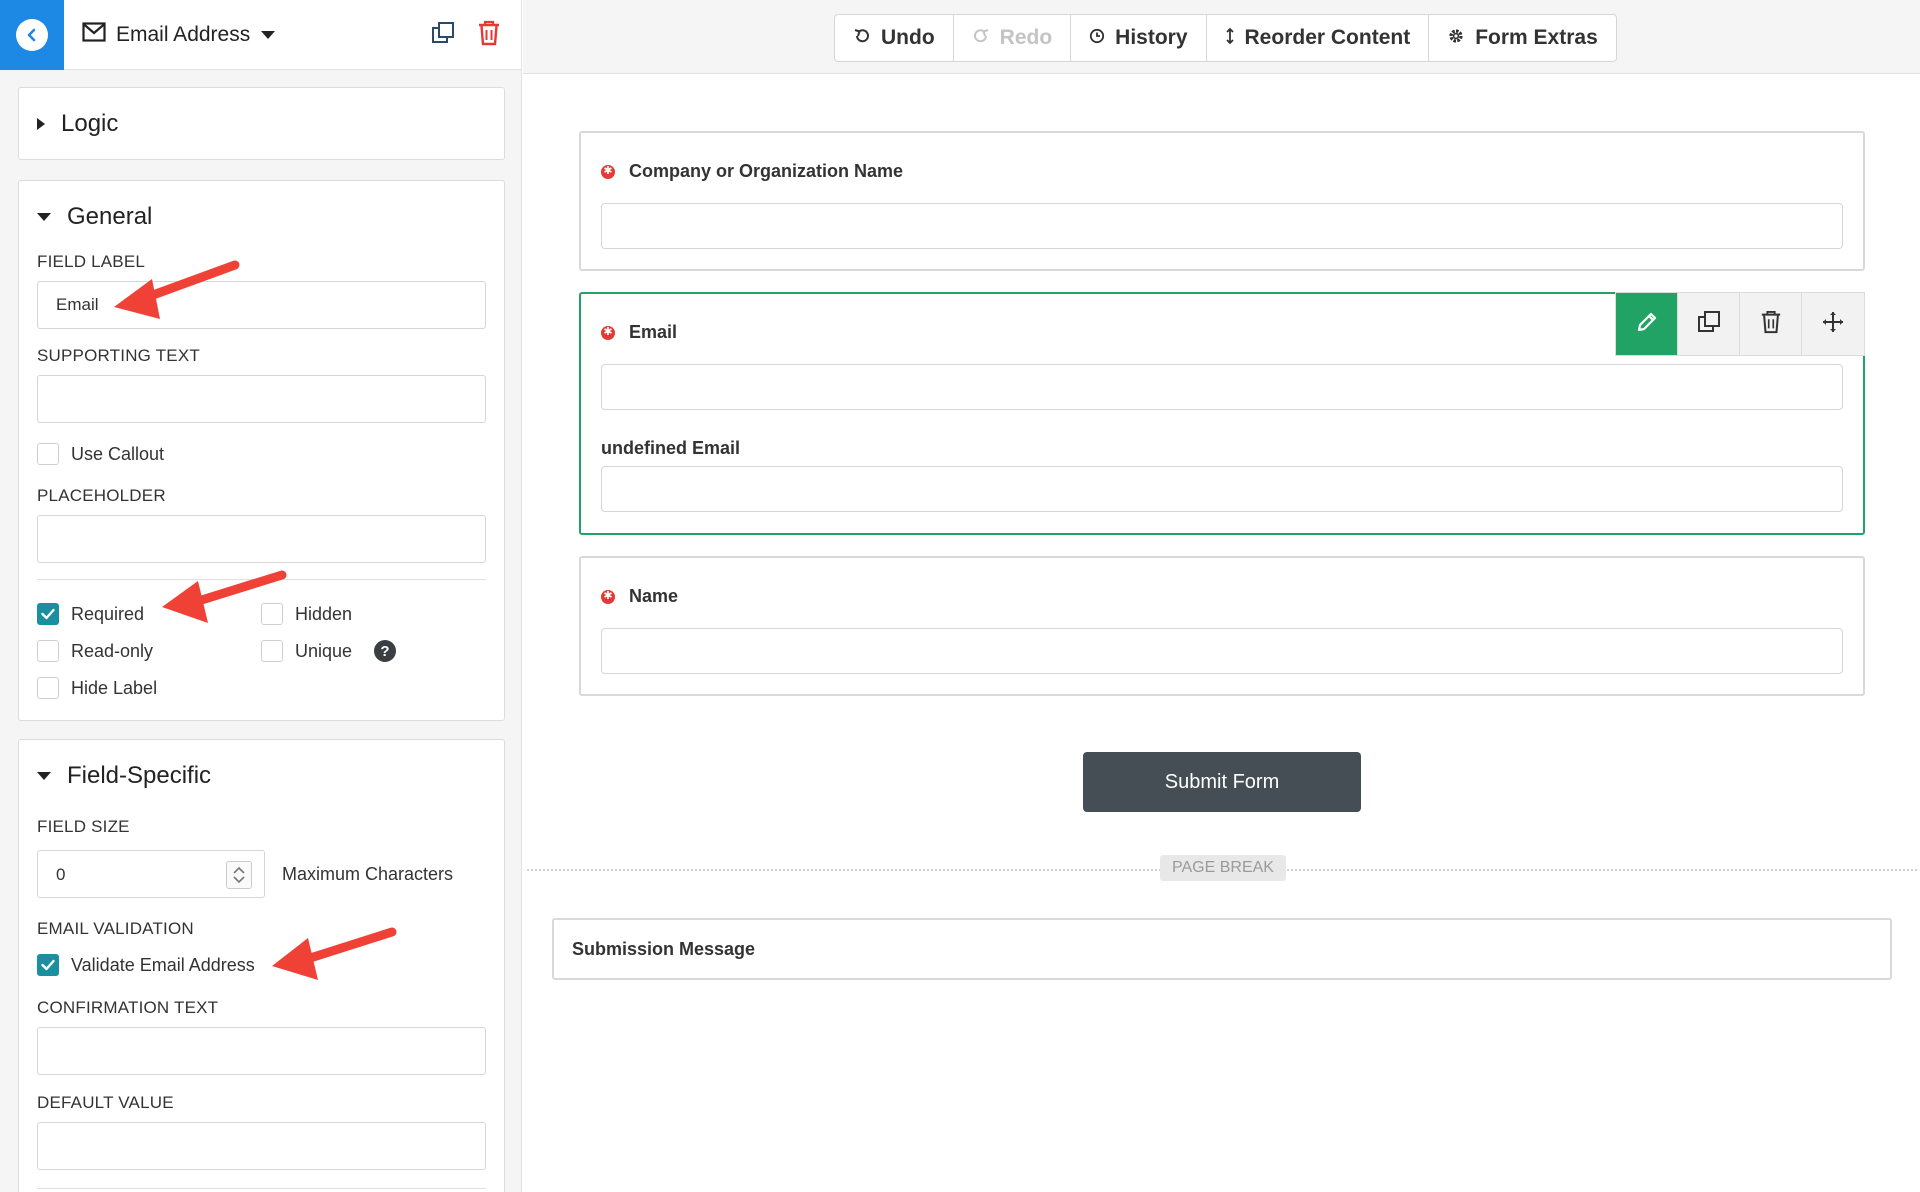 The width and height of the screenshot is (1920, 1192). I want to click on reorder-content-label: Reorder Content, so click(1327, 37).